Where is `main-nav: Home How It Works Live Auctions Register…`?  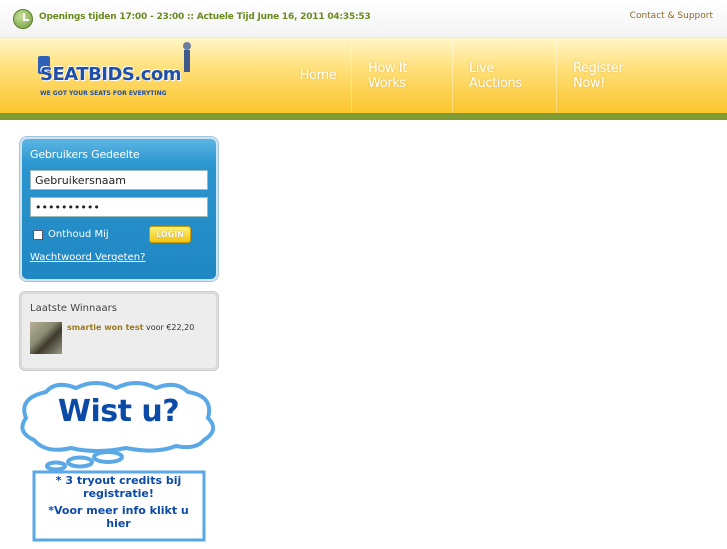 main-nav: Home How It Works Live Auctions Register… is located at coordinates (472, 75).